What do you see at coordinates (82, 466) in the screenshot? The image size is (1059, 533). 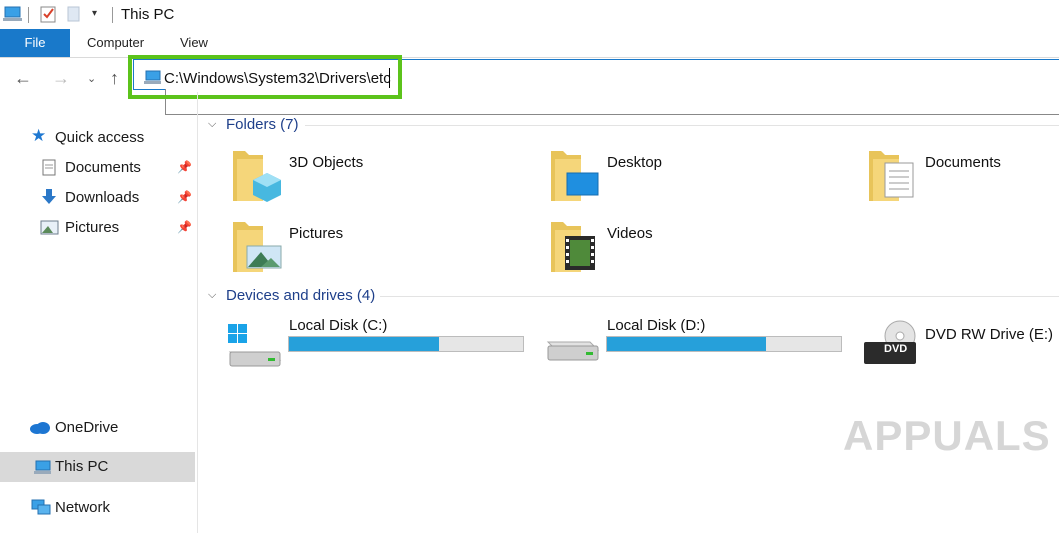 I see `sidebar-item-label: This PC` at bounding box center [82, 466].